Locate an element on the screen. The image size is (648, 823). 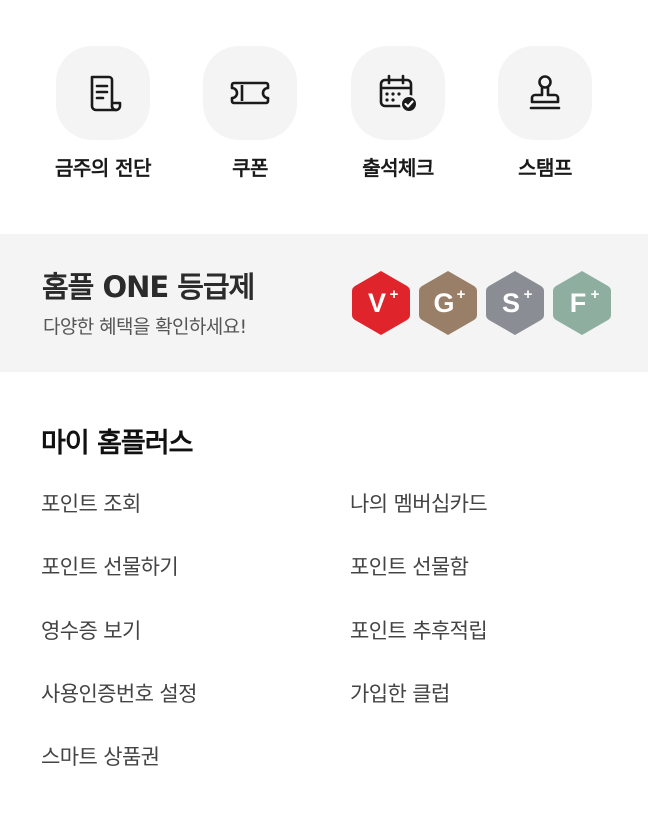
badge-letter: V is located at coordinates (377, 303).